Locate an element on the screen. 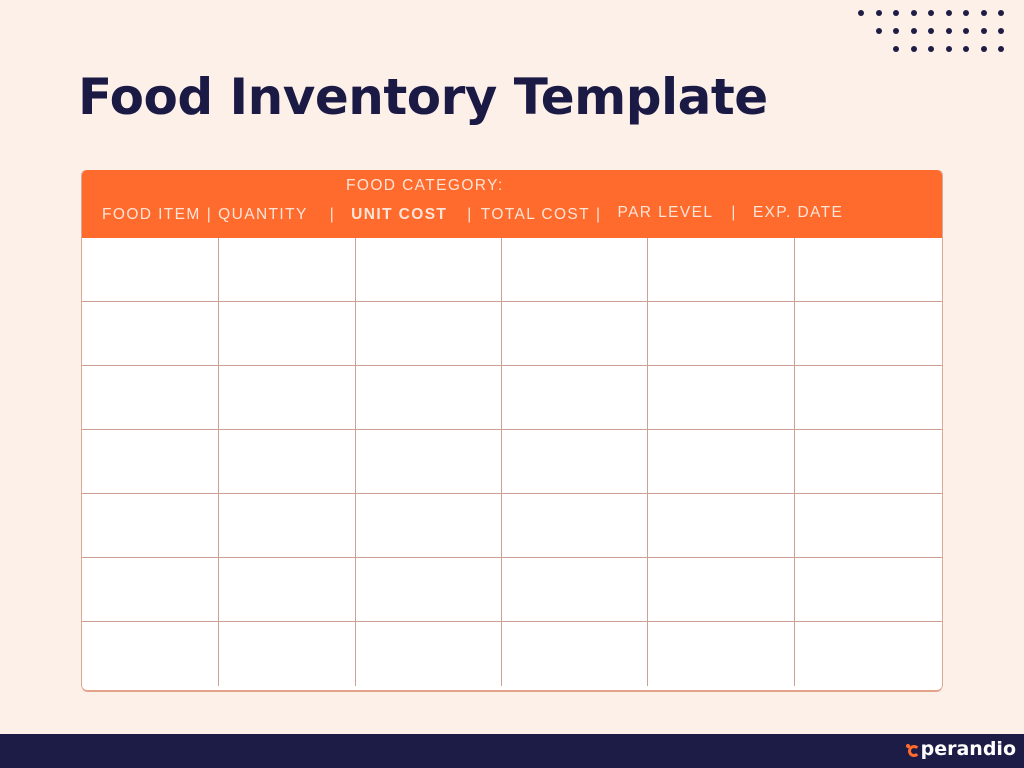 Image resolution: width=1024 pixels, height=768 pixels. column-header-quantity: QUANTITY | is located at coordinates (277, 214).